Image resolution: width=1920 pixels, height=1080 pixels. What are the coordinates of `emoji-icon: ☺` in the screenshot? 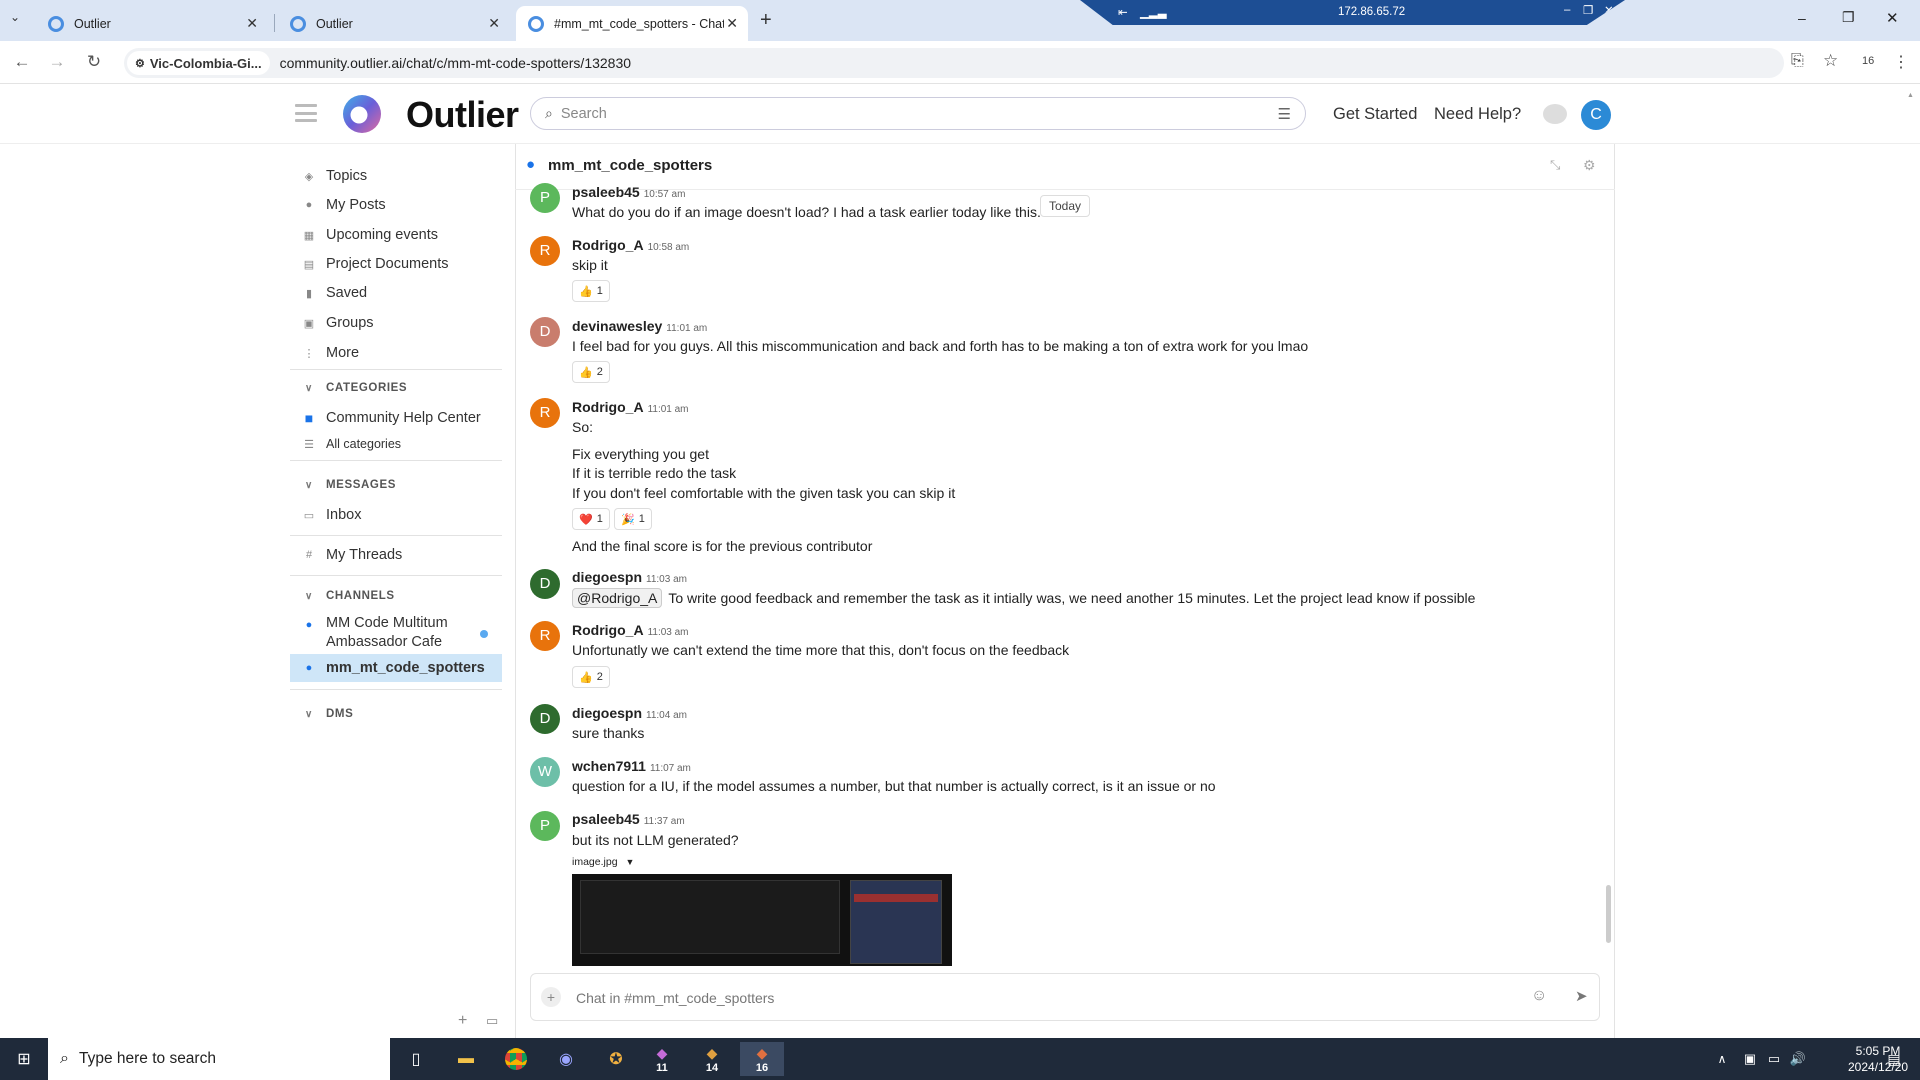 It's located at (1539, 996).